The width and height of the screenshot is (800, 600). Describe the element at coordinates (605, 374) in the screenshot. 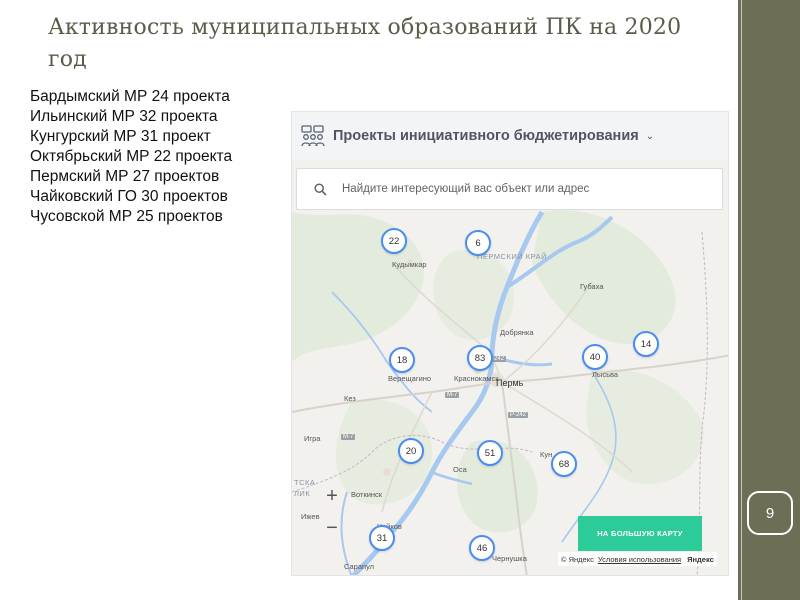

I see `map-place-label: Лысьва` at that location.